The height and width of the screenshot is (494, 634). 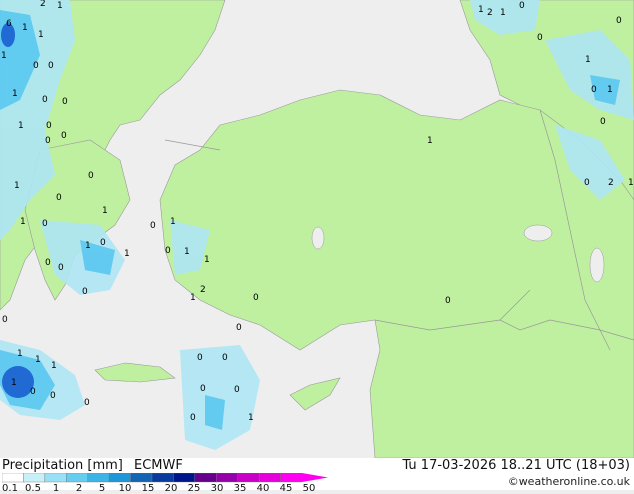 I want to click on legend-tick-label: 40, so click(x=263, y=488).